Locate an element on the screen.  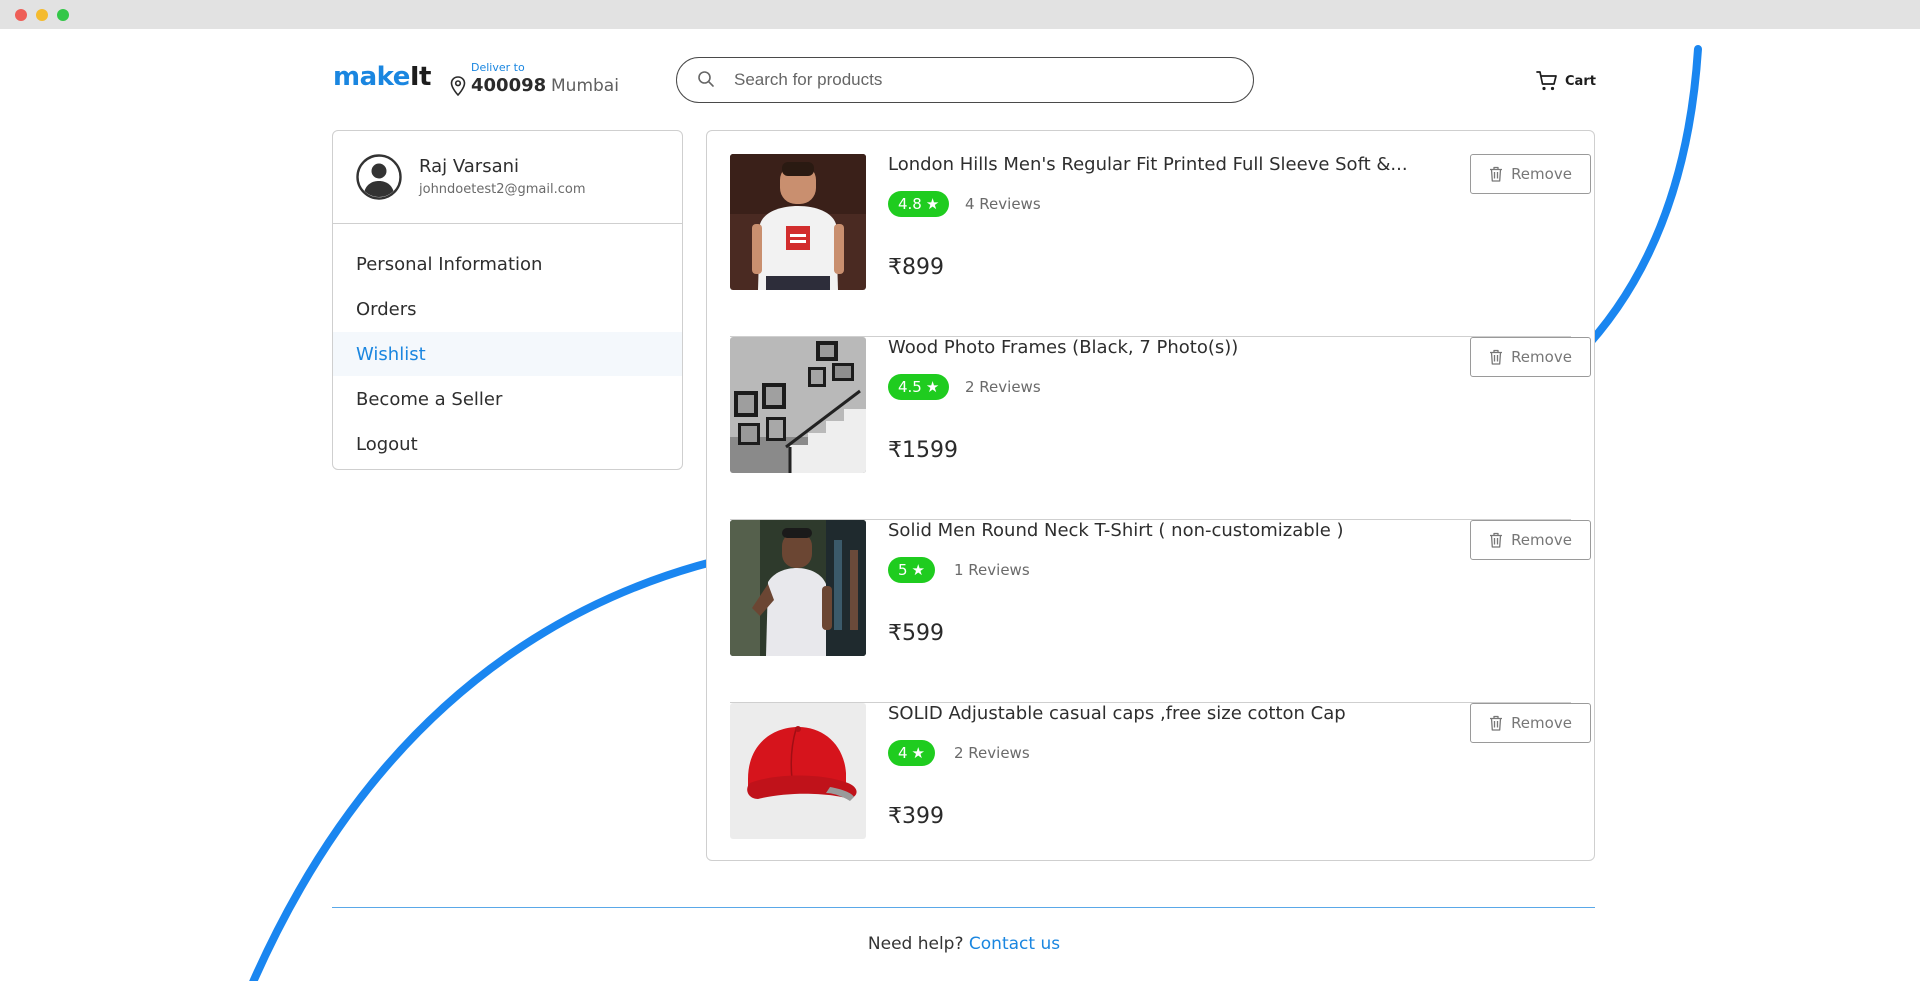
brand-logo: makeIt is located at coordinates (382, 77).